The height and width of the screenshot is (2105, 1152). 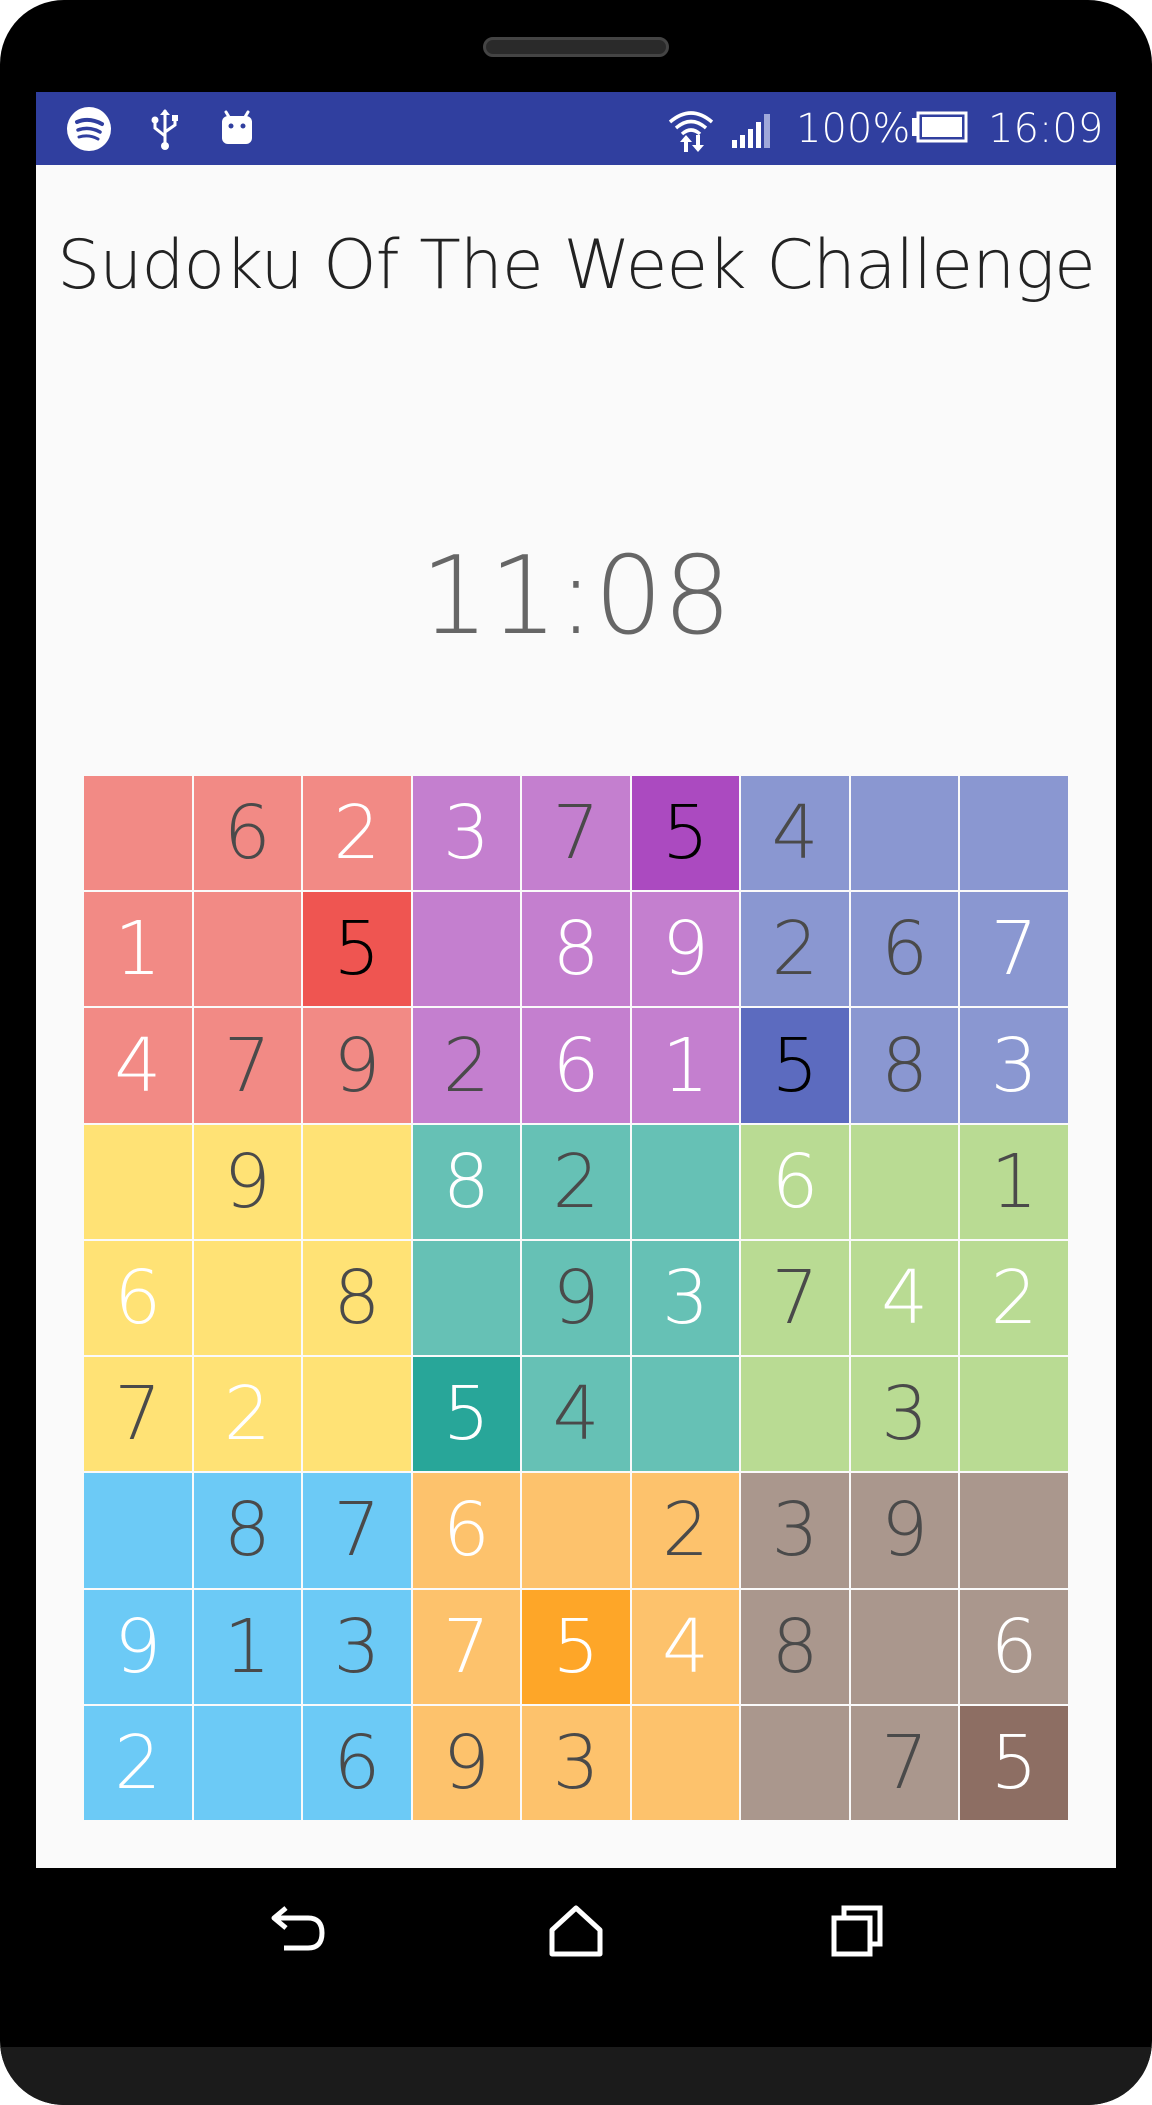 What do you see at coordinates (466, 1181) in the screenshot?
I see `sudoku-cell-r4-c4: 8` at bounding box center [466, 1181].